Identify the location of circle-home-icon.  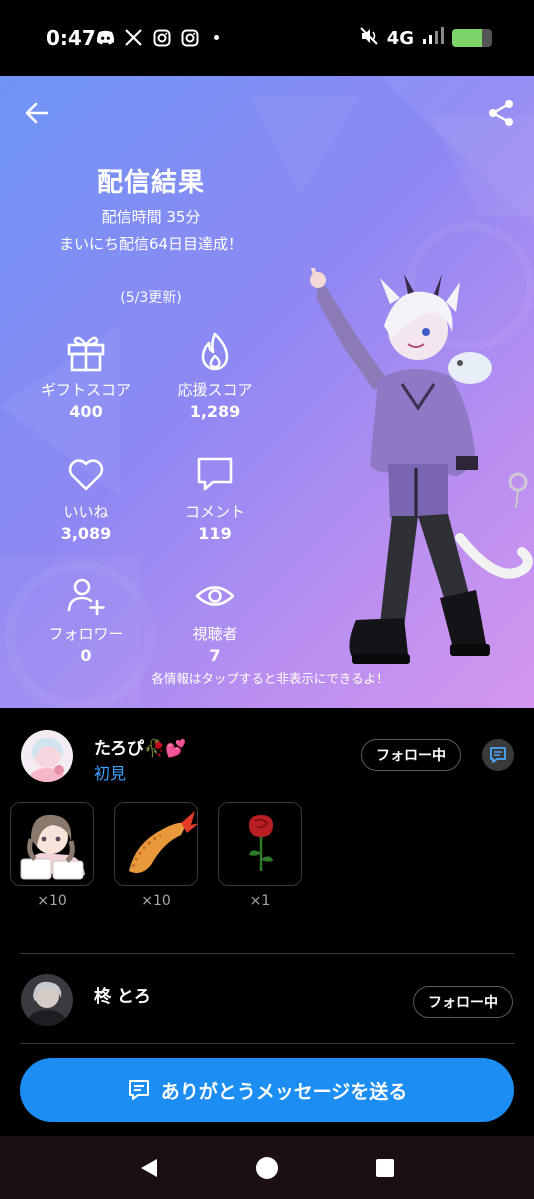
(267, 1167).